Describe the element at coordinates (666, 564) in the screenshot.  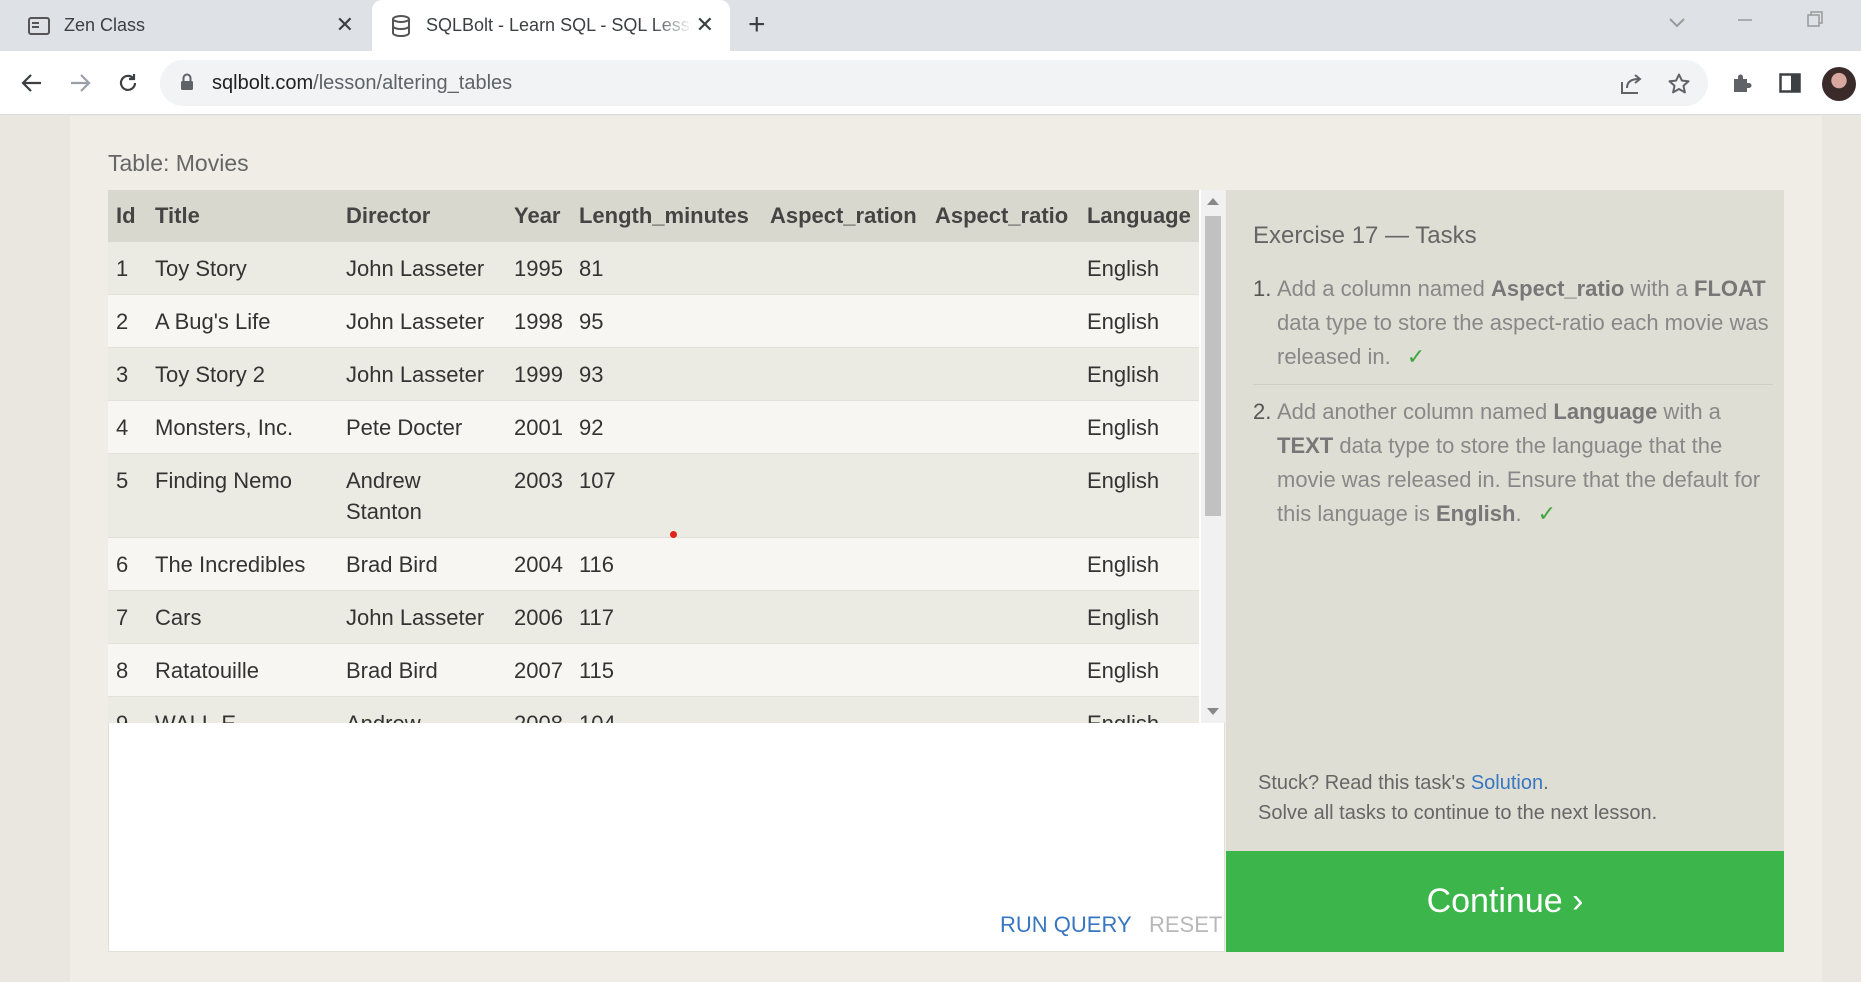
I see `cell-length: 116` at that location.